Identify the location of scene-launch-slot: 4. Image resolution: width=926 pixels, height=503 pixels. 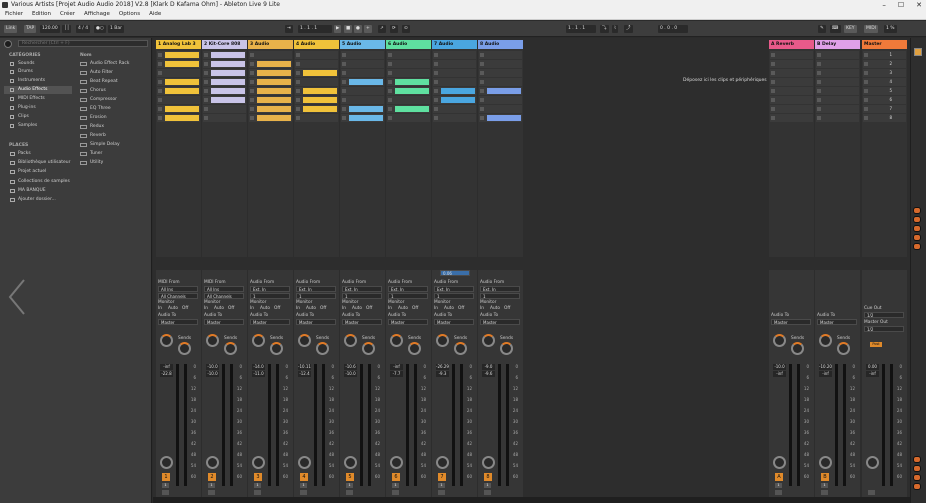
(884, 82).